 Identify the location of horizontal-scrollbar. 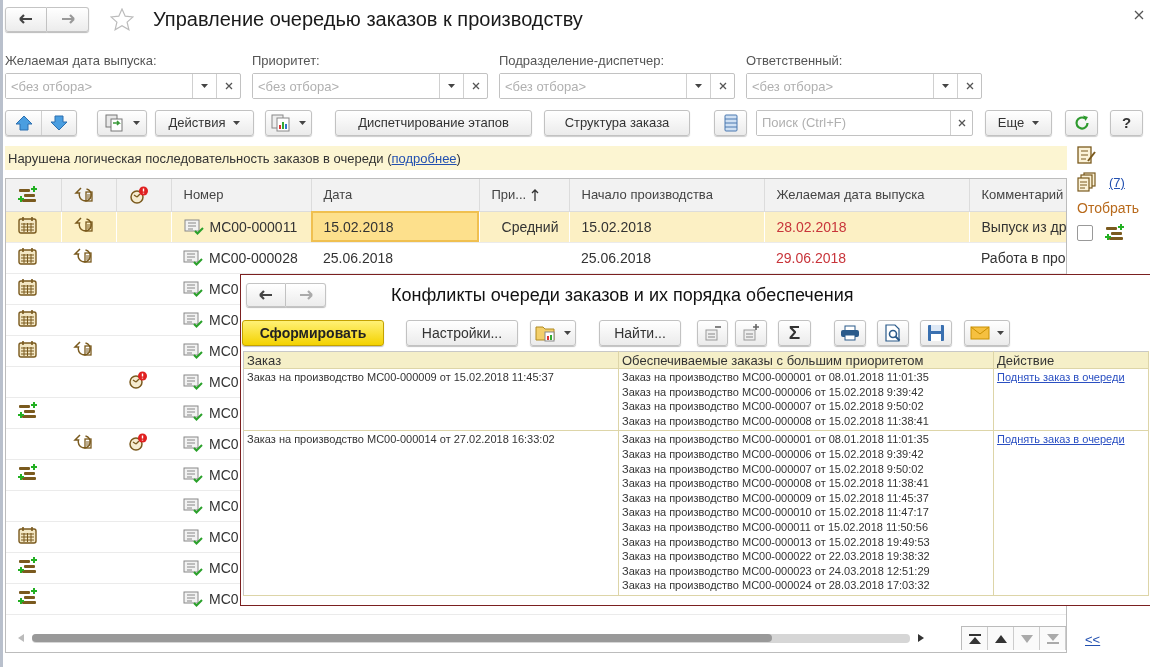
(471, 638).